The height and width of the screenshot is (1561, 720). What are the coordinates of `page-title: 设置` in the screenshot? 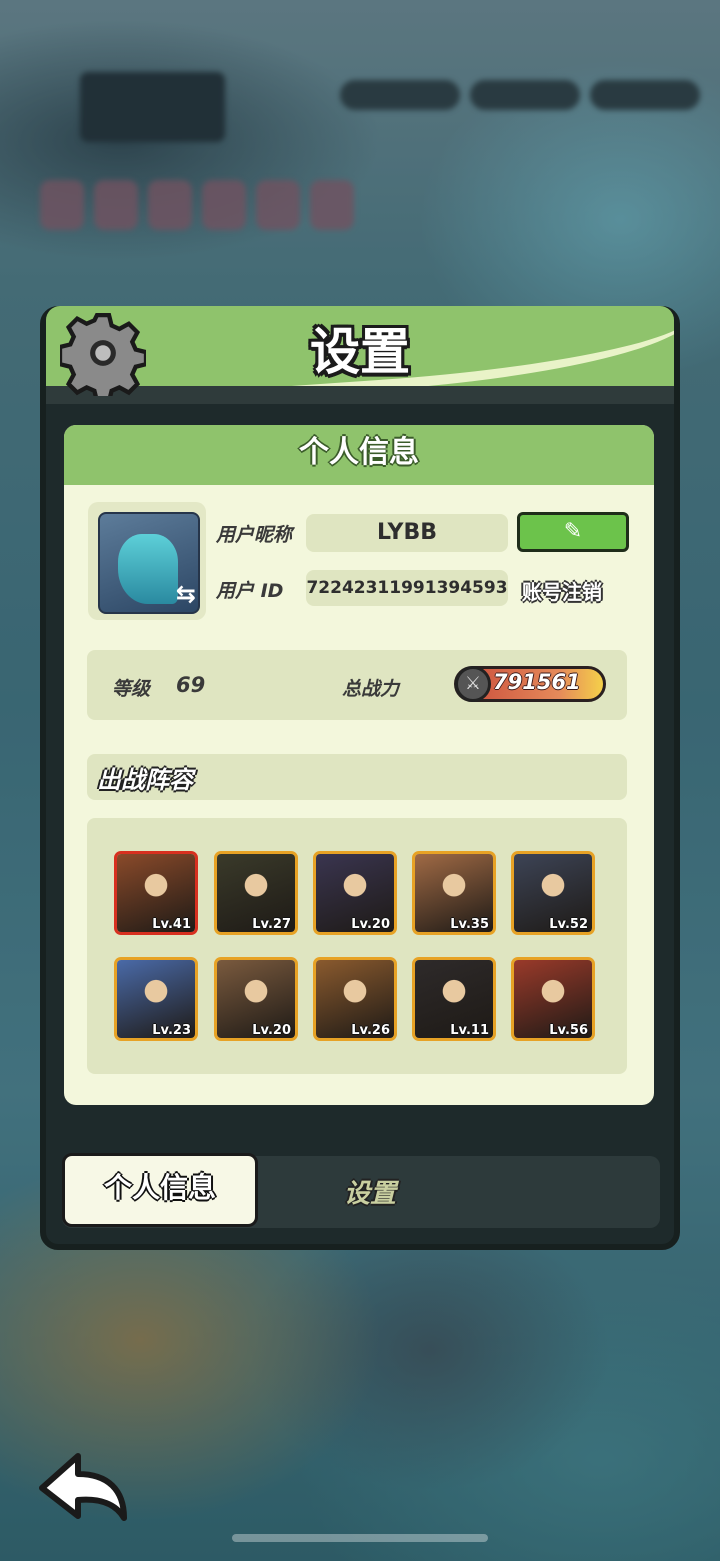 It's located at (360, 352).